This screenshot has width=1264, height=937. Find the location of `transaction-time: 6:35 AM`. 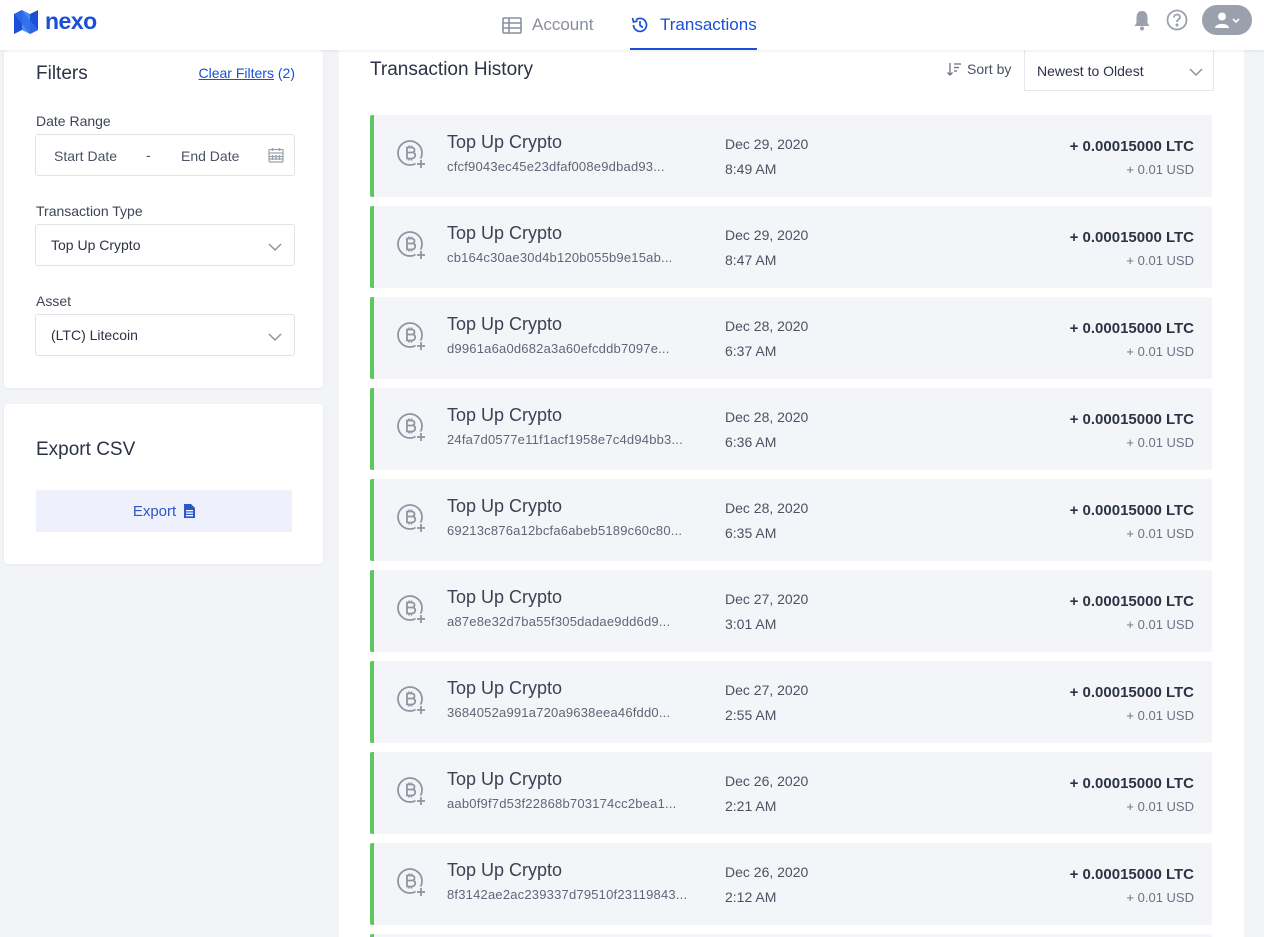

transaction-time: 6:35 AM is located at coordinates (751, 533).